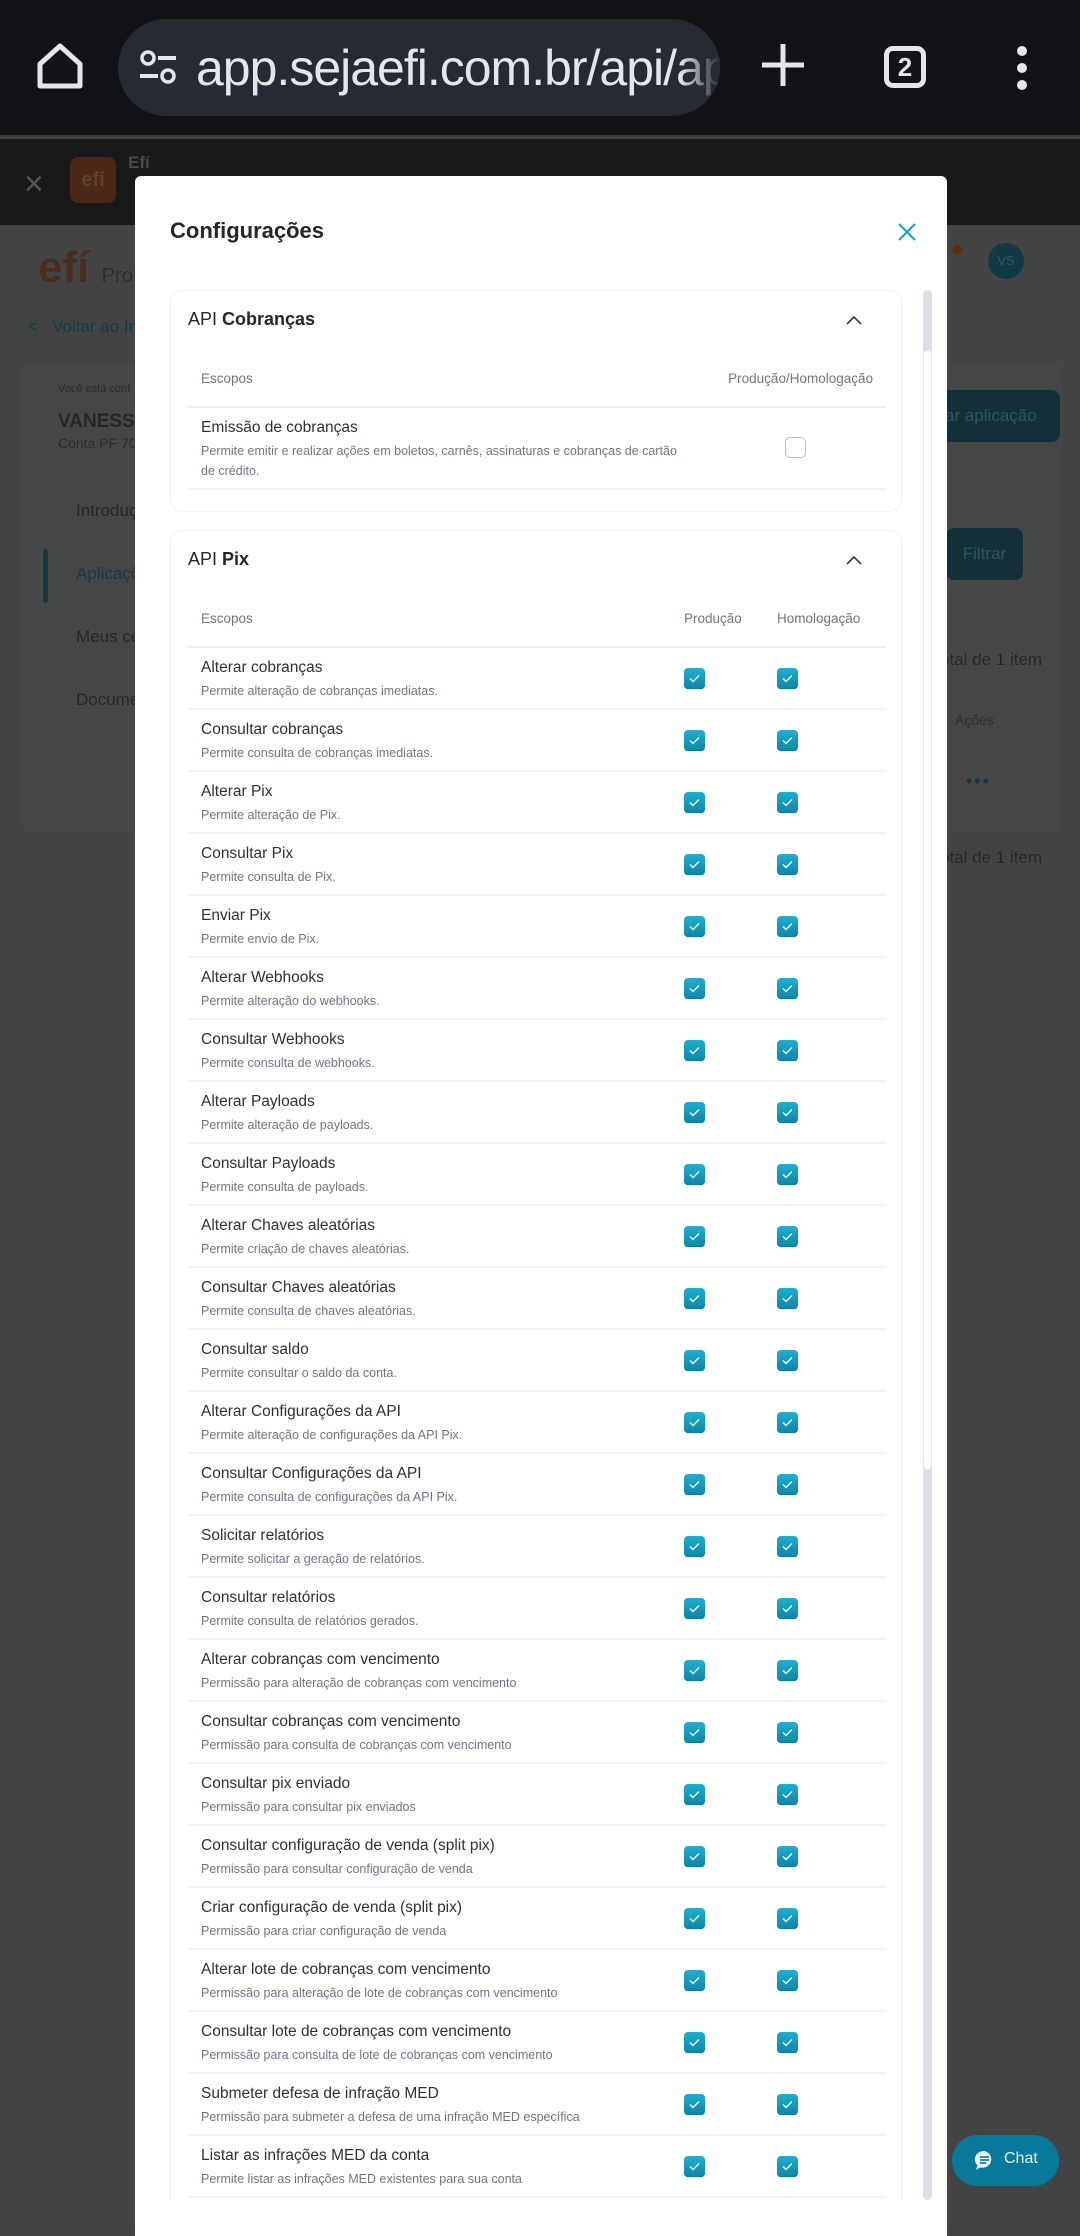 The image size is (1080, 2236). I want to click on scope-name: Consultar cobranças com vencimento, so click(331, 1721).